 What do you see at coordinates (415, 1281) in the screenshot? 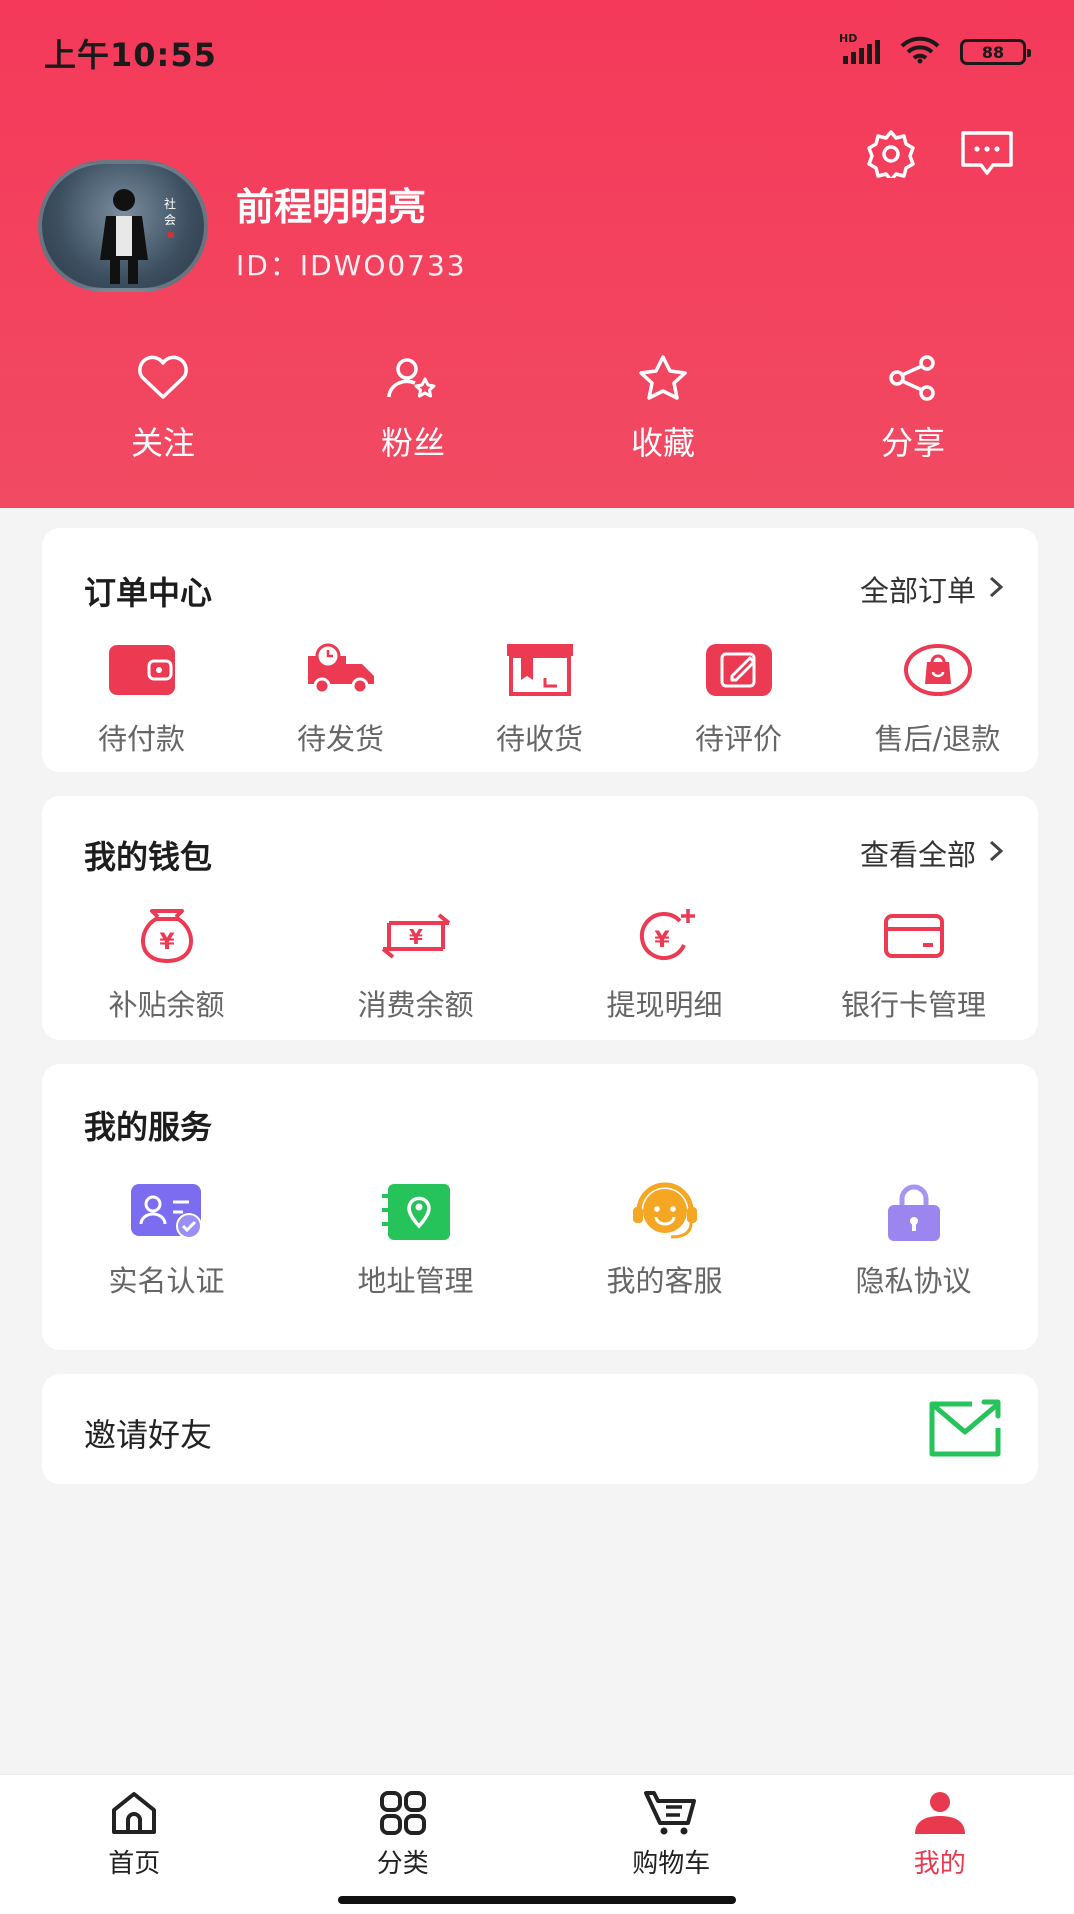
I see `service-label: 地址管理` at bounding box center [415, 1281].